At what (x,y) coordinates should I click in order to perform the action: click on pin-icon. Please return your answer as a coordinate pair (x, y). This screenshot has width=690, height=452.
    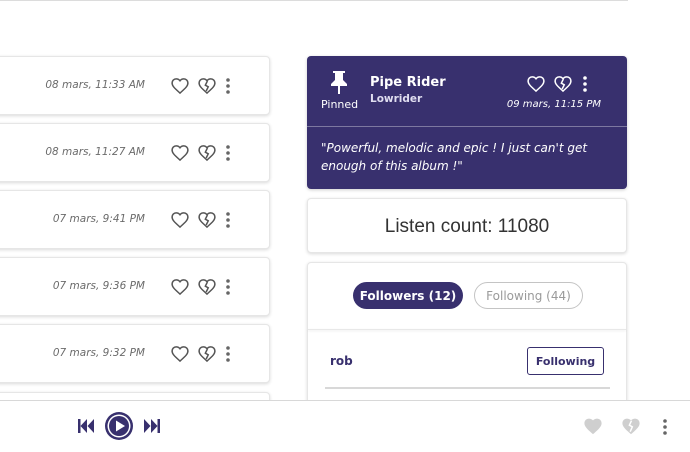
    Looking at the image, I should click on (339, 82).